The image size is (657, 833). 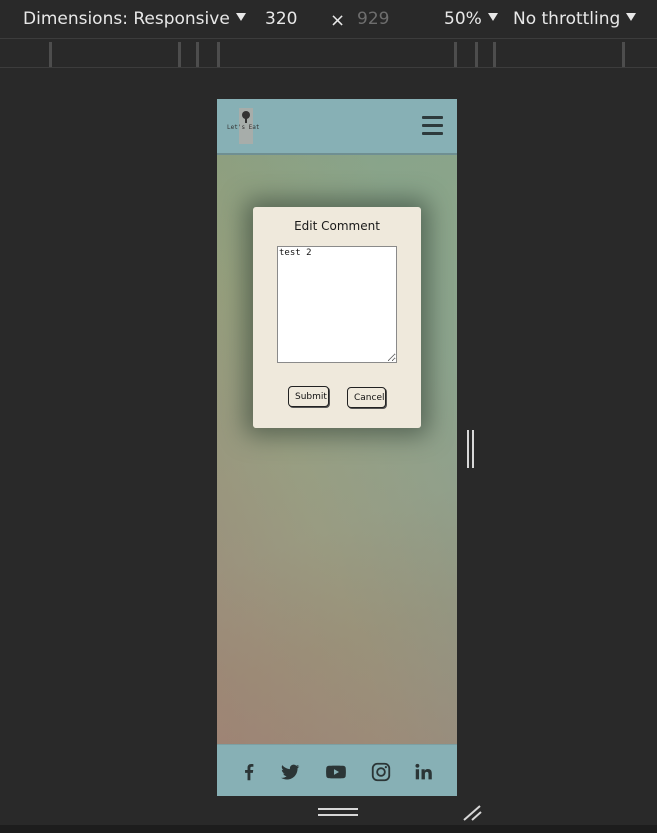 I want to click on height-input: 929, so click(x=373, y=19).